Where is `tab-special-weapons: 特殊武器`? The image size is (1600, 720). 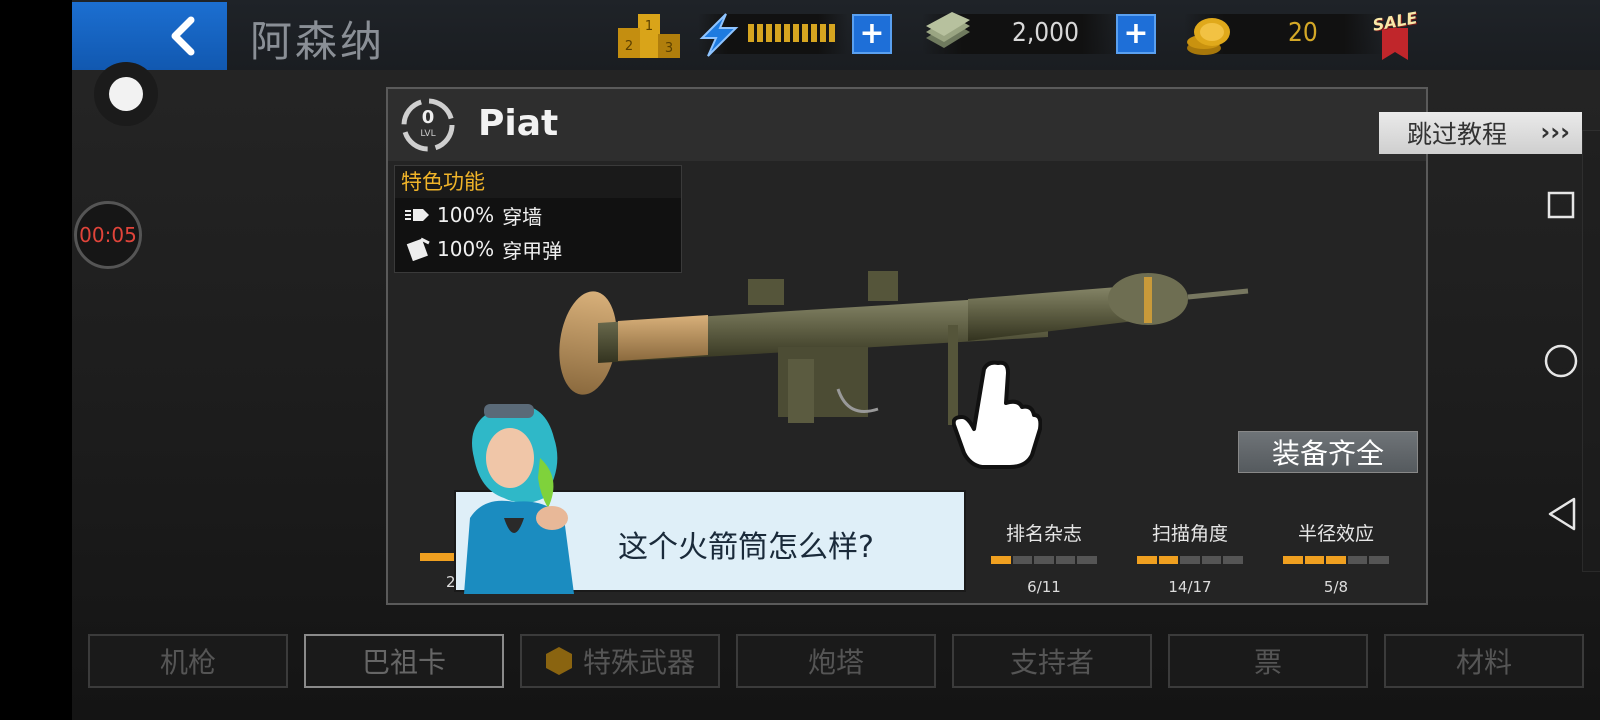 tab-special-weapons: 特殊武器 is located at coordinates (620, 661).